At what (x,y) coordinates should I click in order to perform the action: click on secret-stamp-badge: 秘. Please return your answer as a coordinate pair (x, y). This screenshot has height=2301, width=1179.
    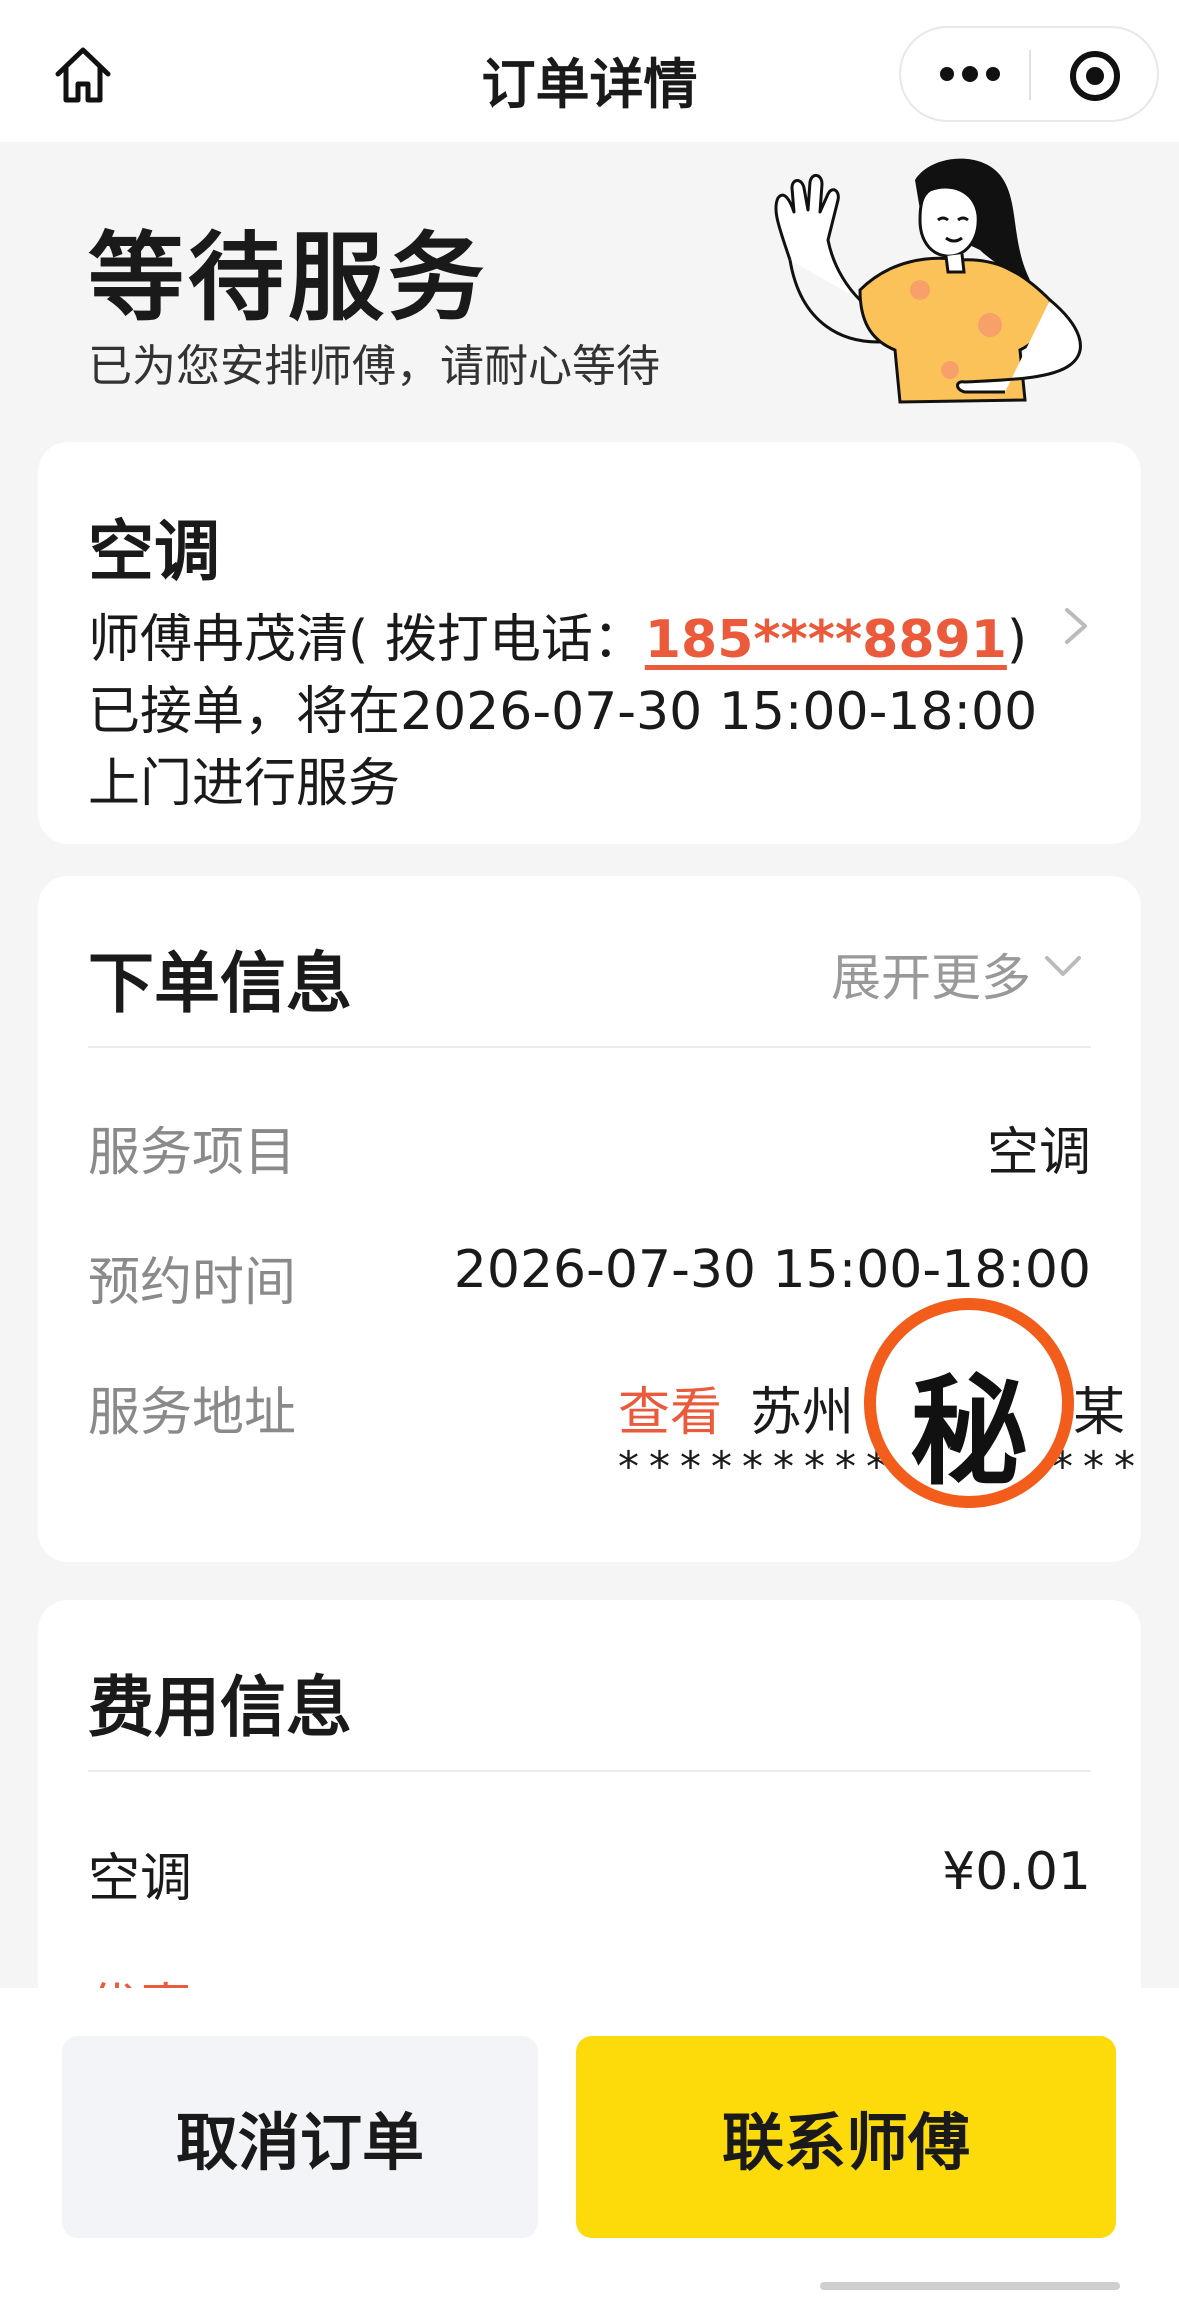
    Looking at the image, I should click on (969, 1403).